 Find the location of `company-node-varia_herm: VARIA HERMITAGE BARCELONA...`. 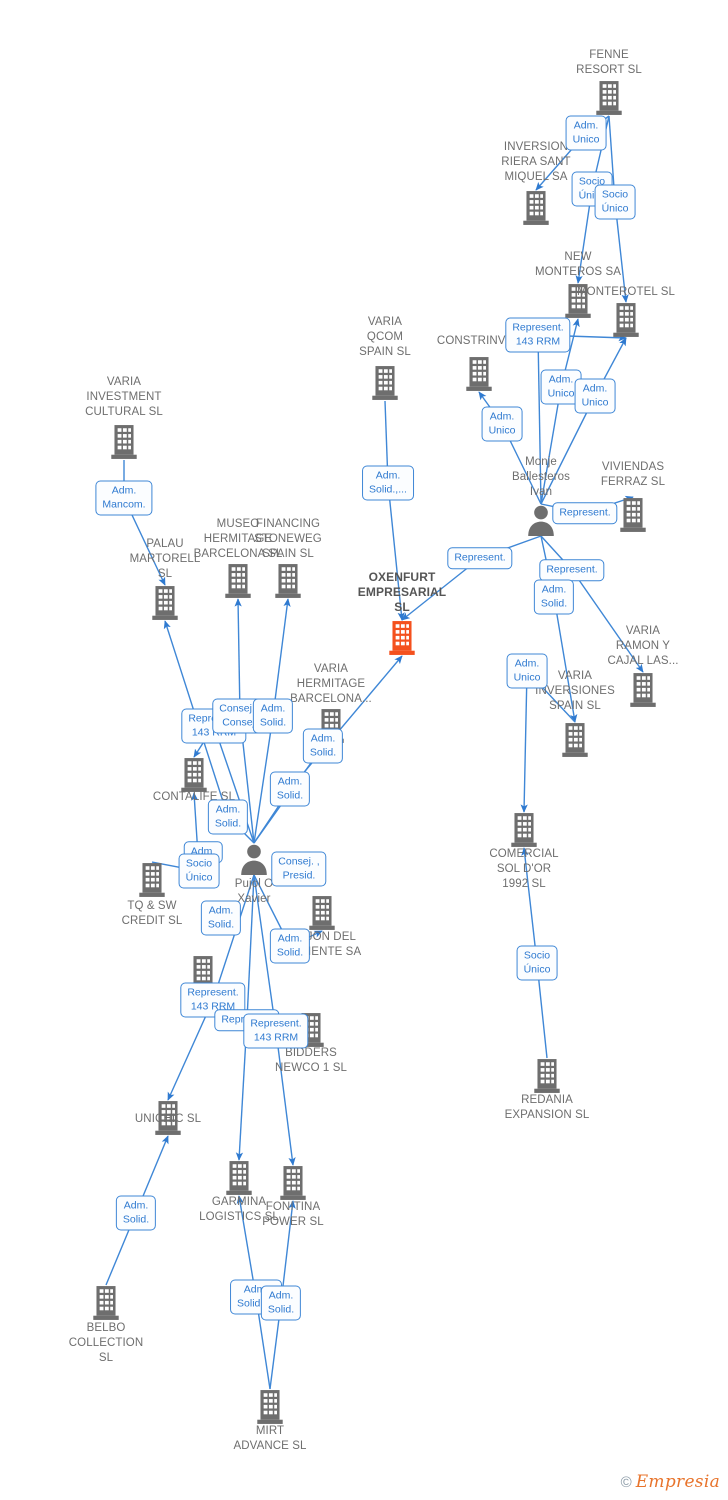

company-node-varia_herm: VARIA HERMITAGE BARCELONA... is located at coordinates (331, 684).